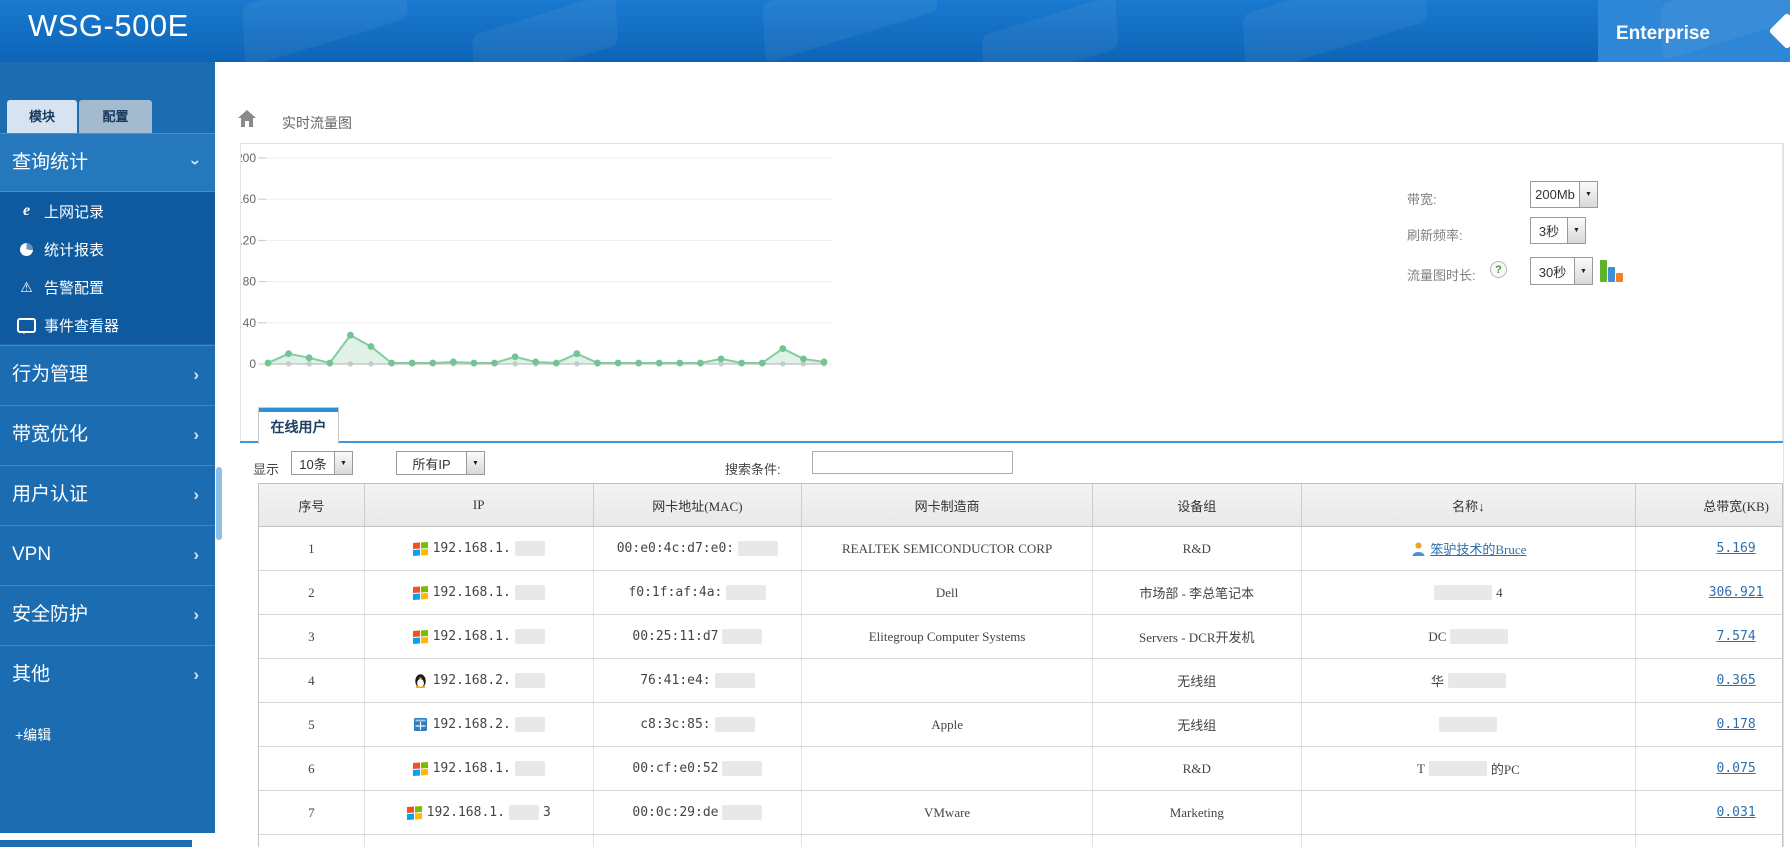 The width and height of the screenshot is (1790, 847). Describe the element at coordinates (50, 494) in the screenshot. I see `sidebar-section-label: 用户认证` at that location.